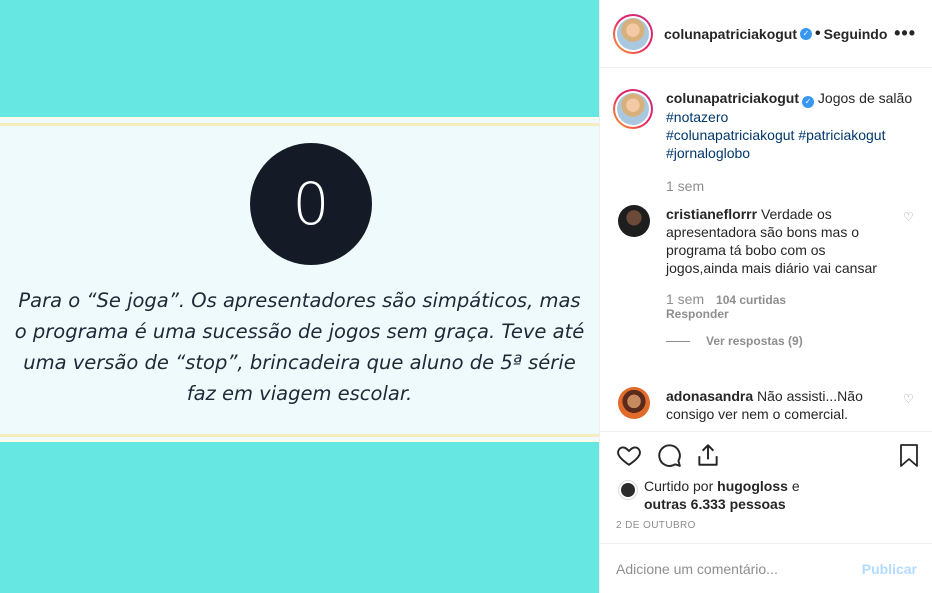 This screenshot has height=593, width=932. What do you see at coordinates (709, 396) in the screenshot?
I see `comment-username: adonasandra` at bounding box center [709, 396].